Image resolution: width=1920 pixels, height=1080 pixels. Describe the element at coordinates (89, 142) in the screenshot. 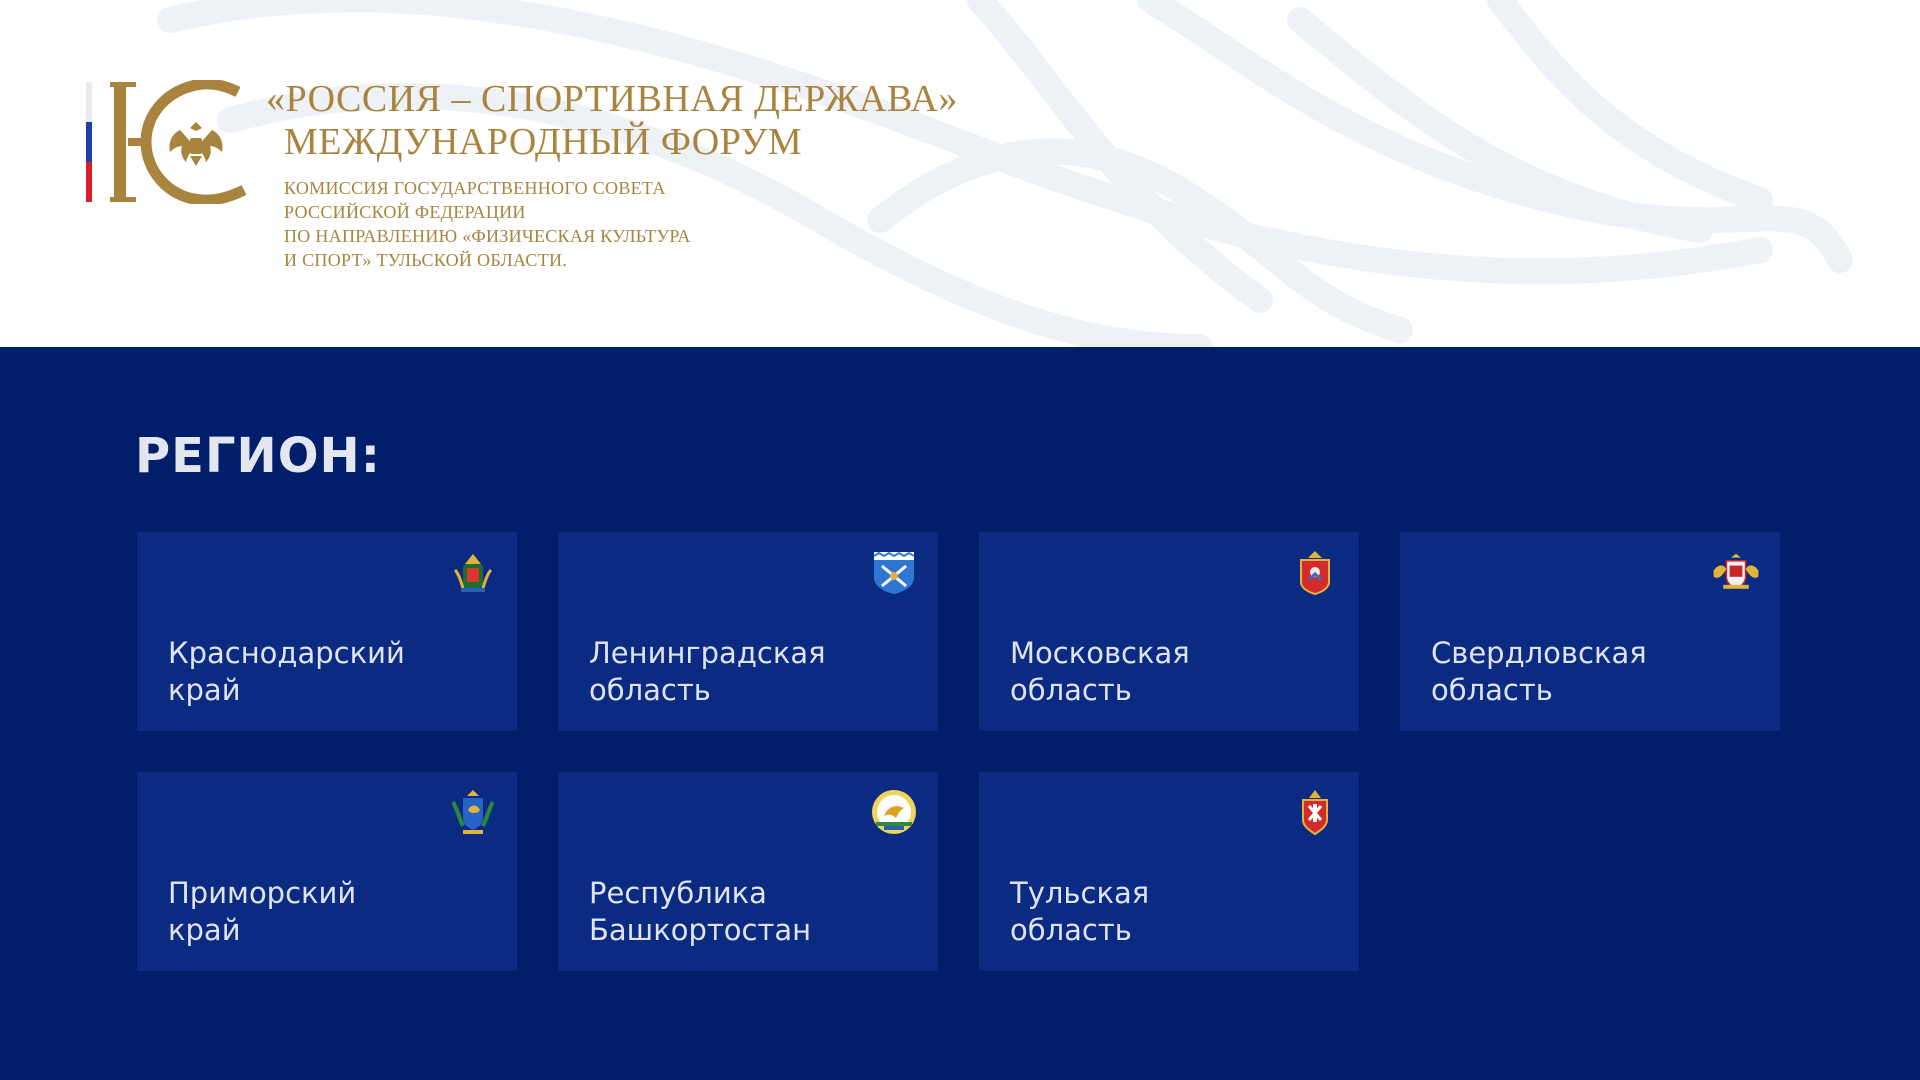

I see `russian-flag-stripe` at that location.